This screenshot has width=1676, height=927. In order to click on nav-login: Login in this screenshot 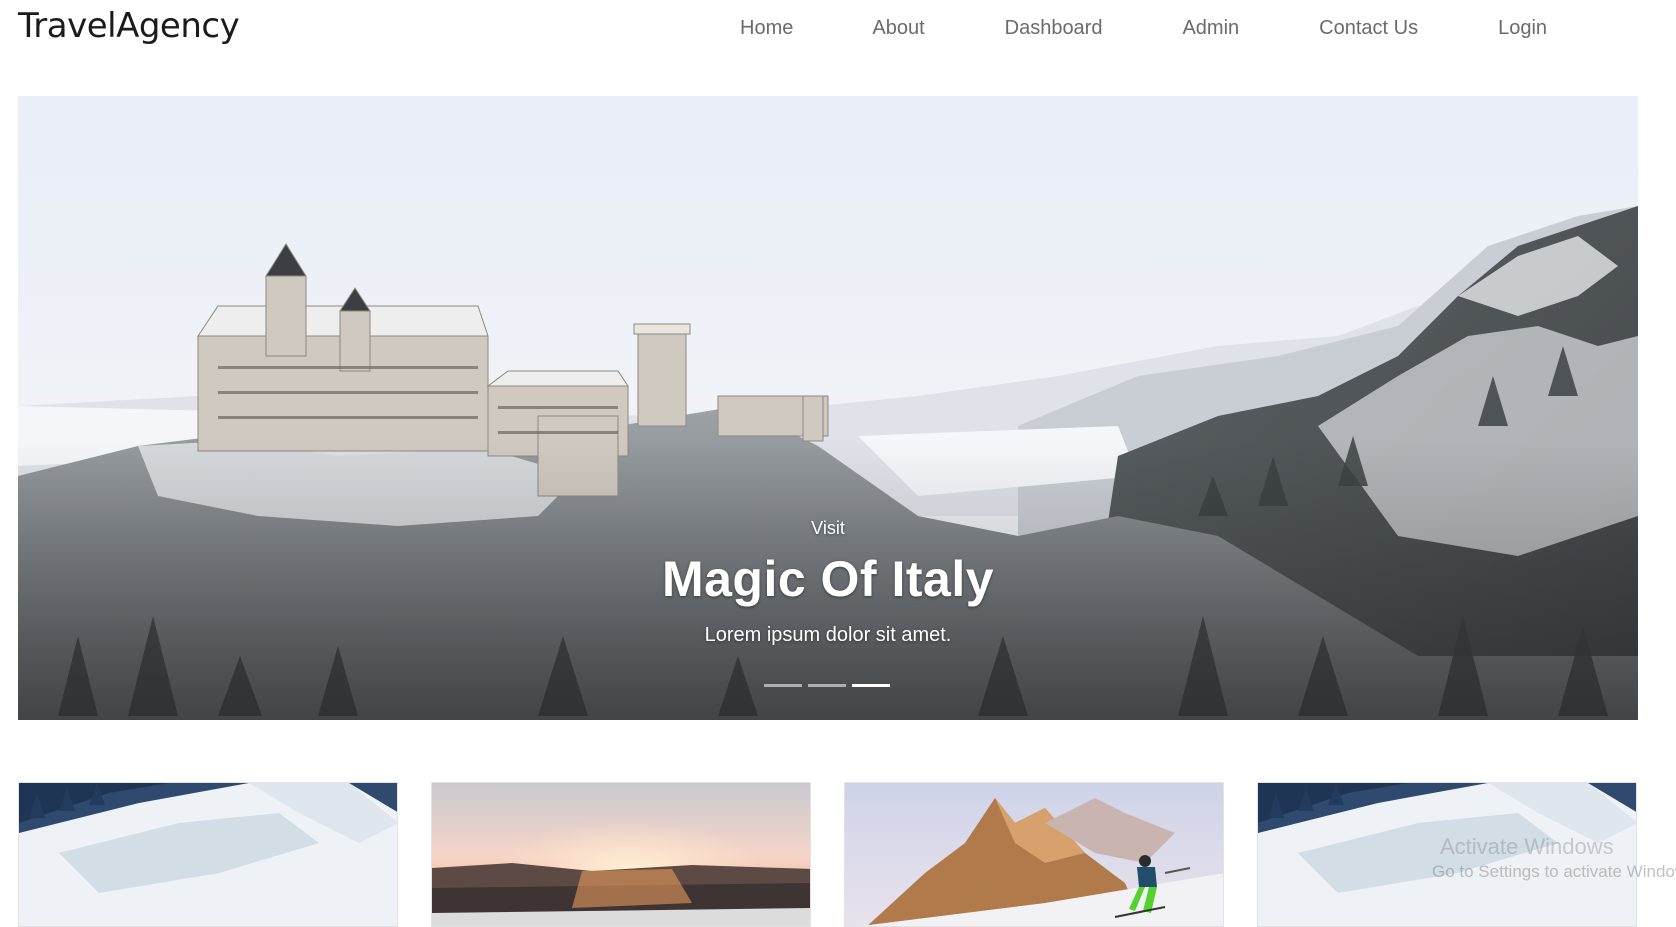, I will do `click(1522, 28)`.